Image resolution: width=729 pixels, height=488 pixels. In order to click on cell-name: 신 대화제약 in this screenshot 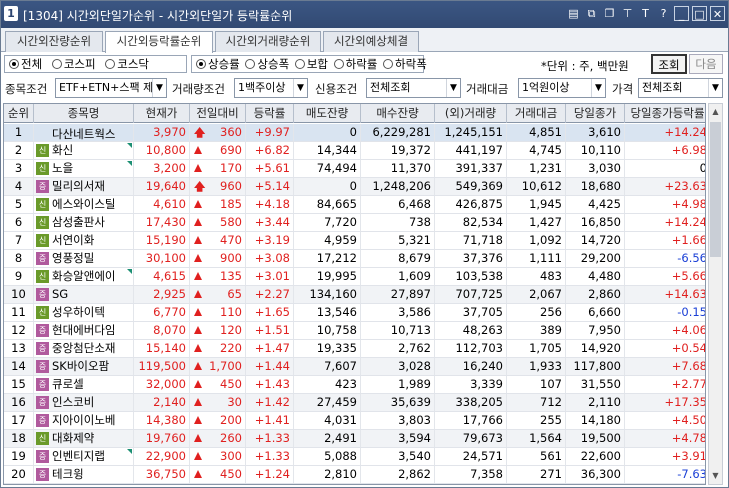, I will do `click(84, 438)`.